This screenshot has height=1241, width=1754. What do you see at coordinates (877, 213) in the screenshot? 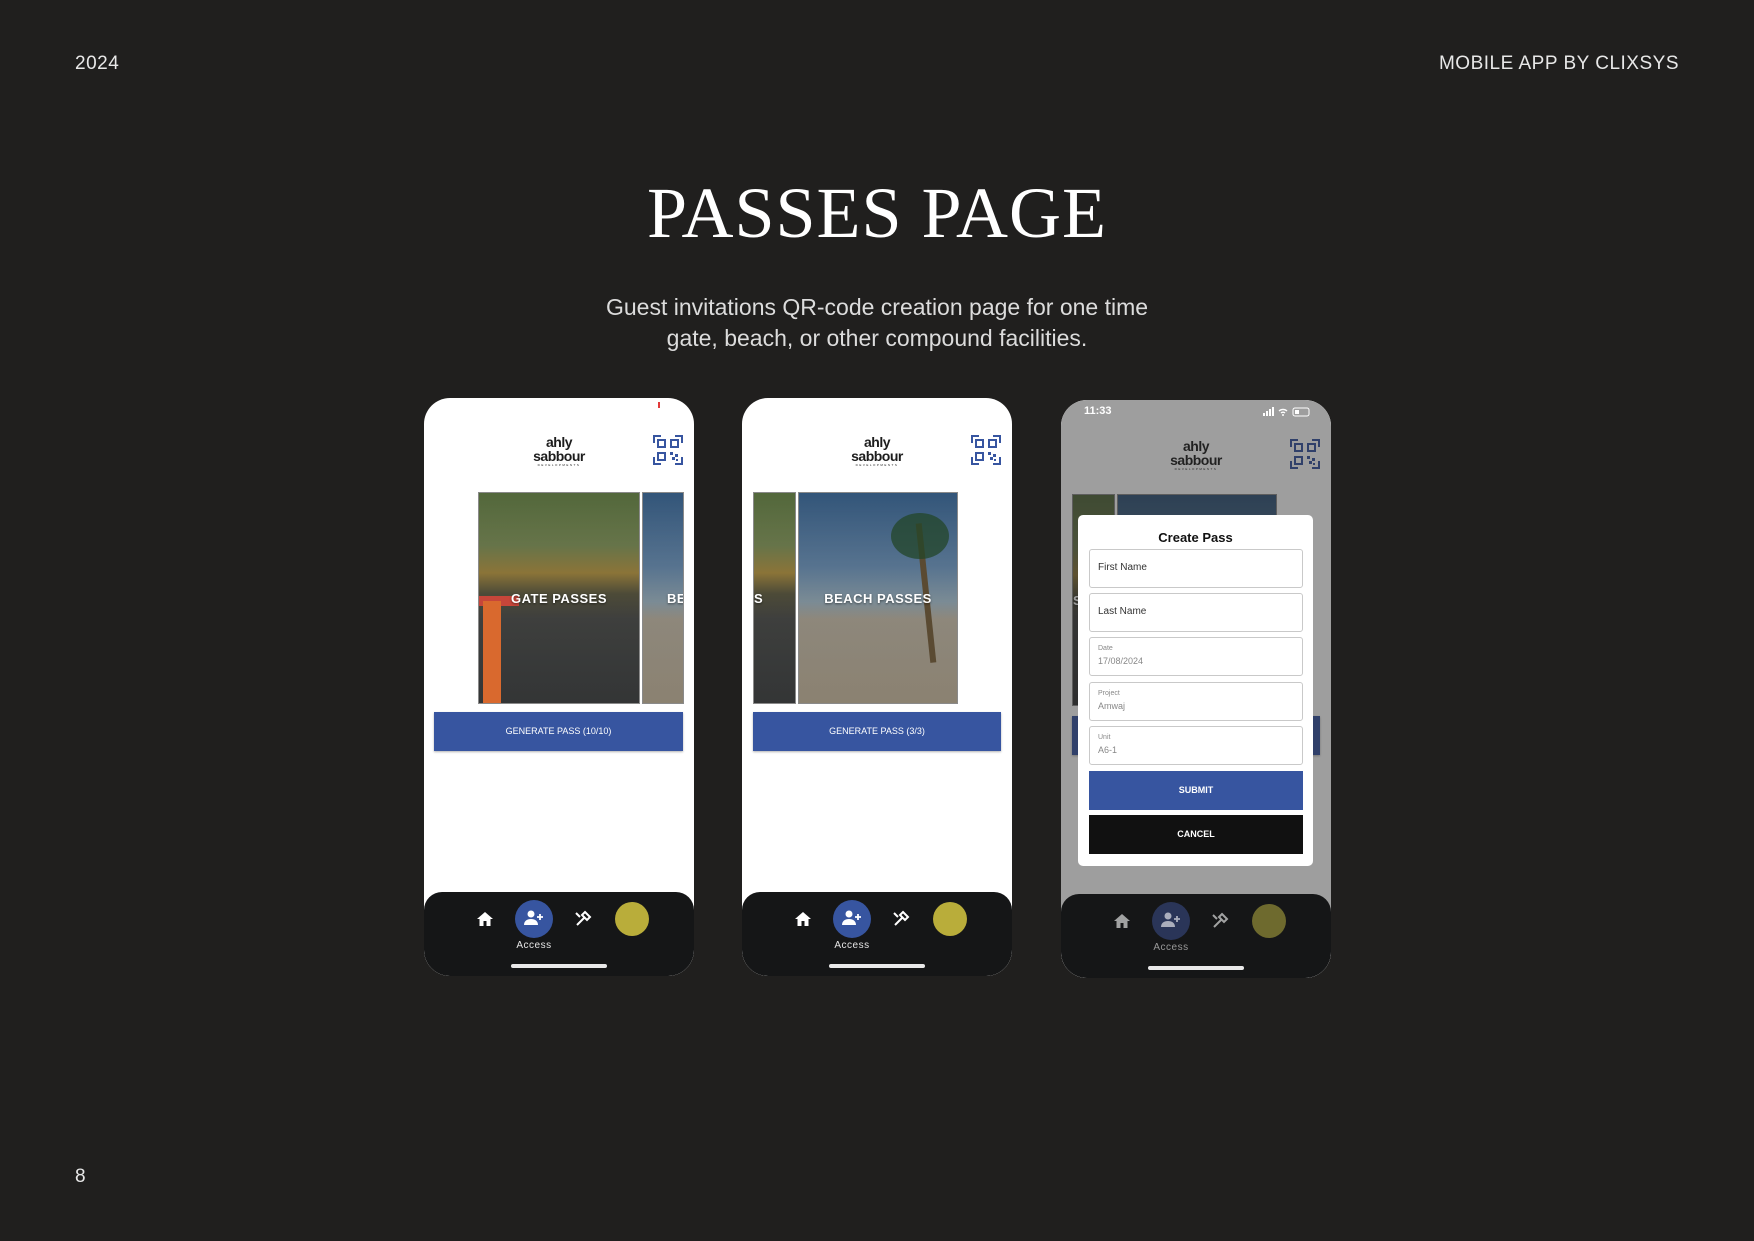
I see `page-title: PASSES PAGE` at bounding box center [877, 213].